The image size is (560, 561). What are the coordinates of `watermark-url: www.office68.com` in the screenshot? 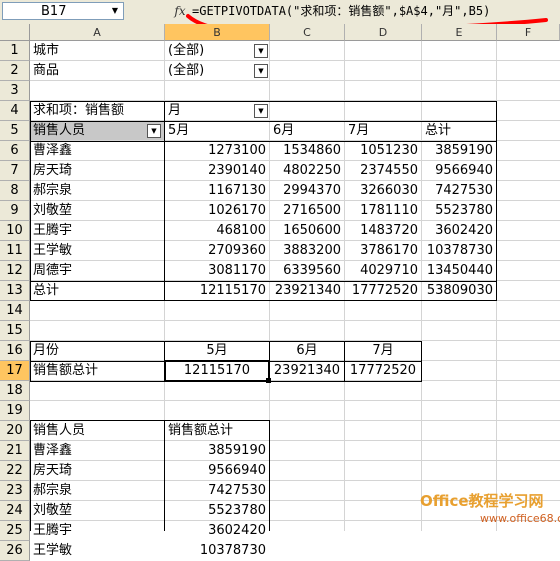 It's located at (520, 518).